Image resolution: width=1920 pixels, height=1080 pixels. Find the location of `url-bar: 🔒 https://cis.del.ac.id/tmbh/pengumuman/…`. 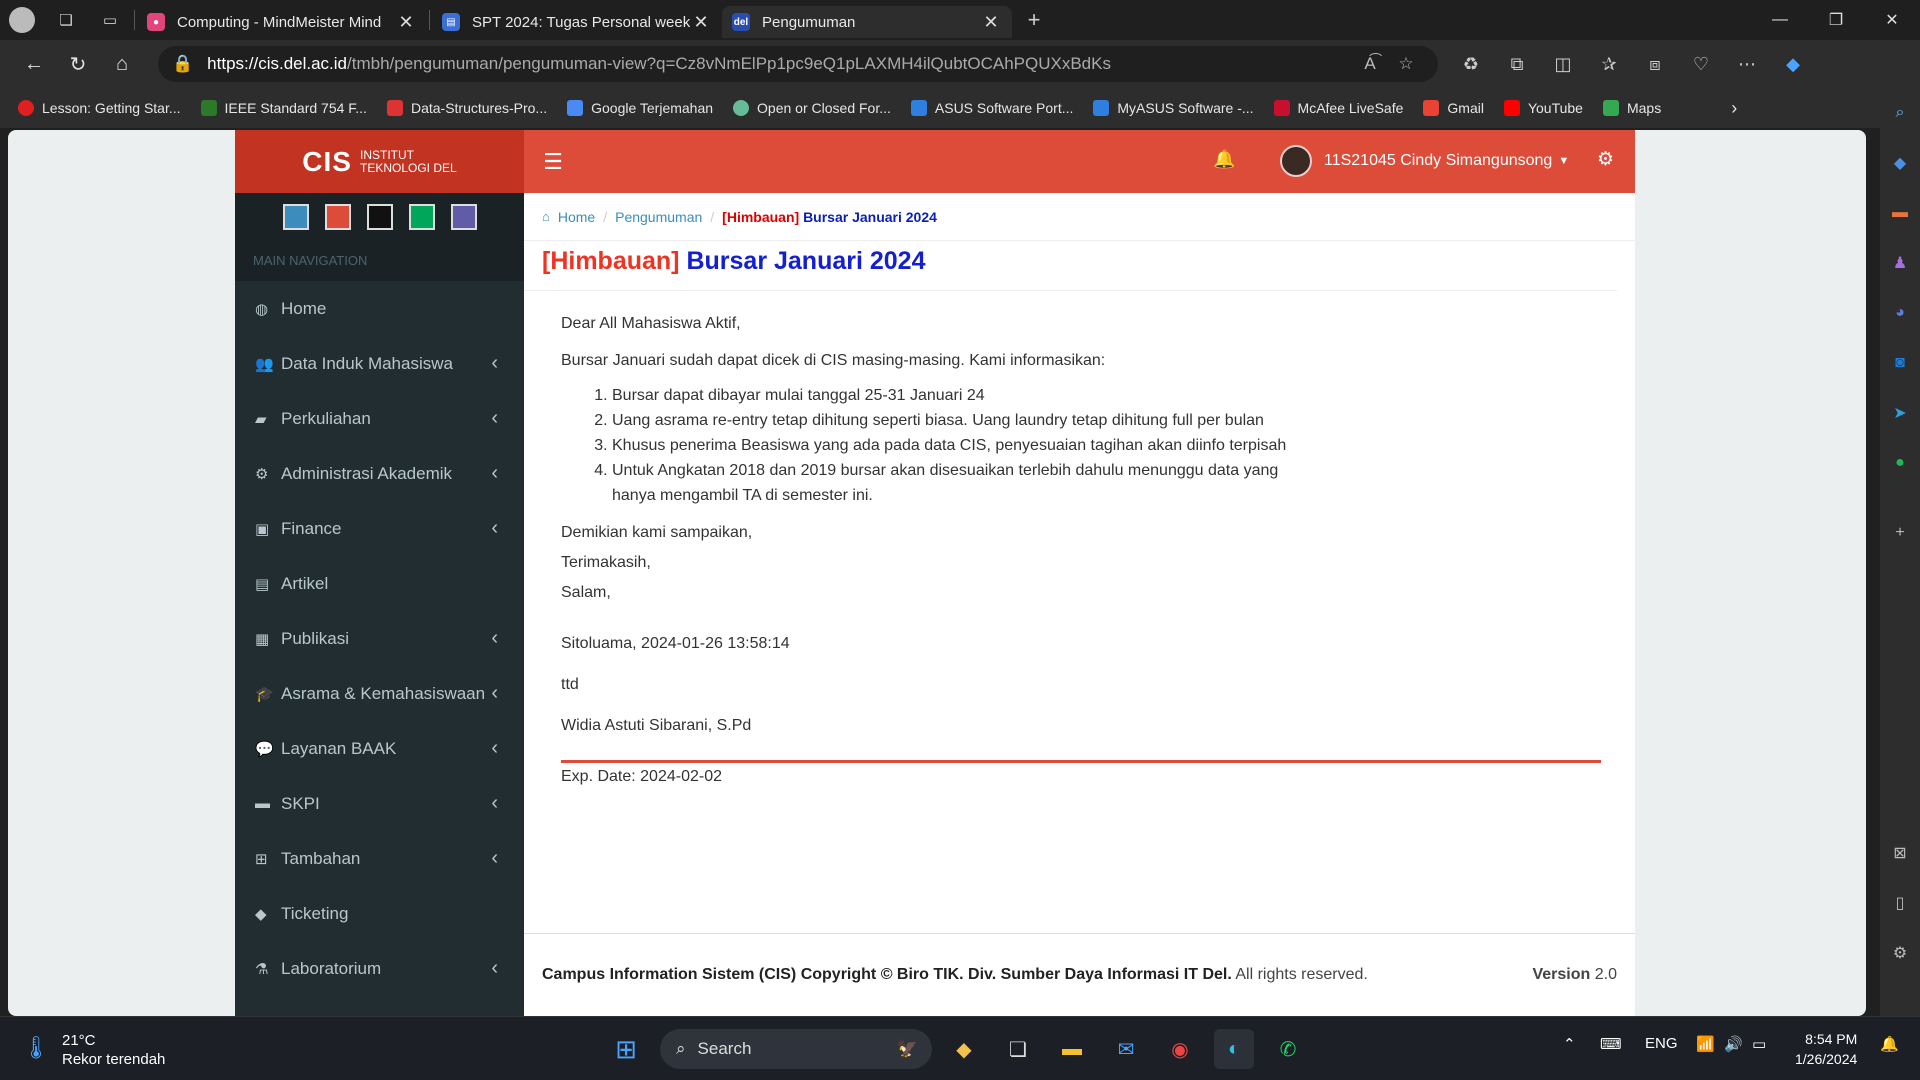

url-bar: 🔒 https://cis.del.ac.id/tmbh/pengumuman/… is located at coordinates (798, 64).